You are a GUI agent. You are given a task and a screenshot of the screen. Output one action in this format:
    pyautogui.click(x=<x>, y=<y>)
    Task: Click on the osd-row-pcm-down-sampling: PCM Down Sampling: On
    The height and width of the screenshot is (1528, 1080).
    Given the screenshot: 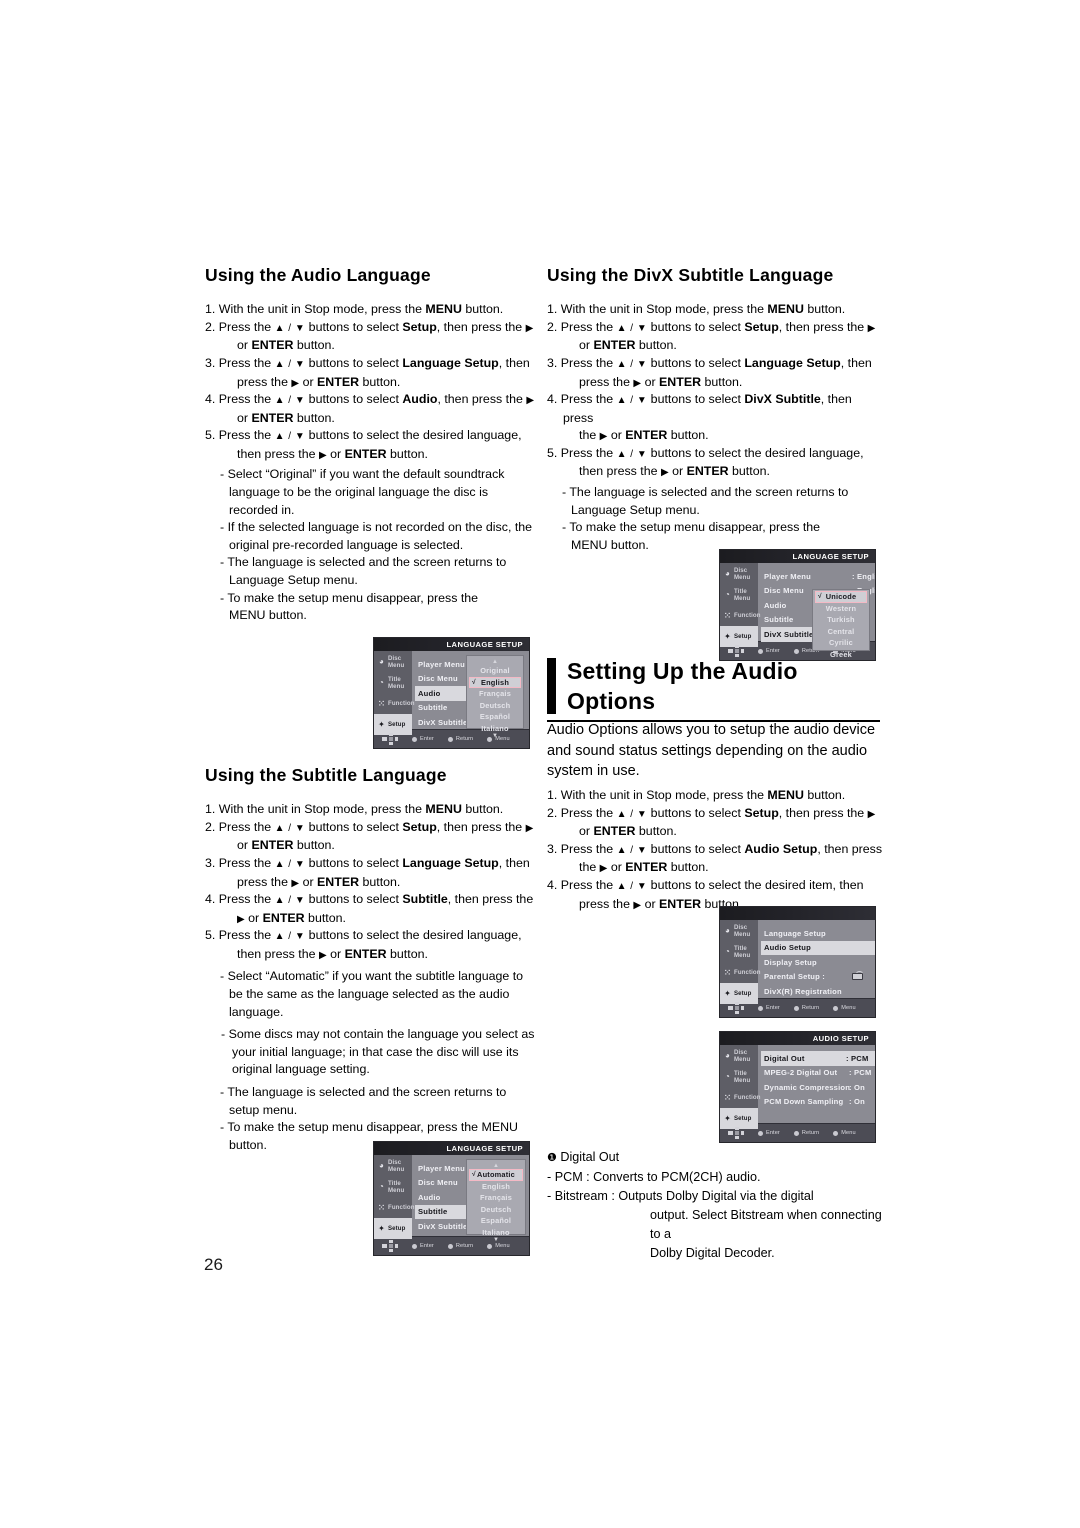 What is the action you would take?
    pyautogui.click(x=819, y=1102)
    